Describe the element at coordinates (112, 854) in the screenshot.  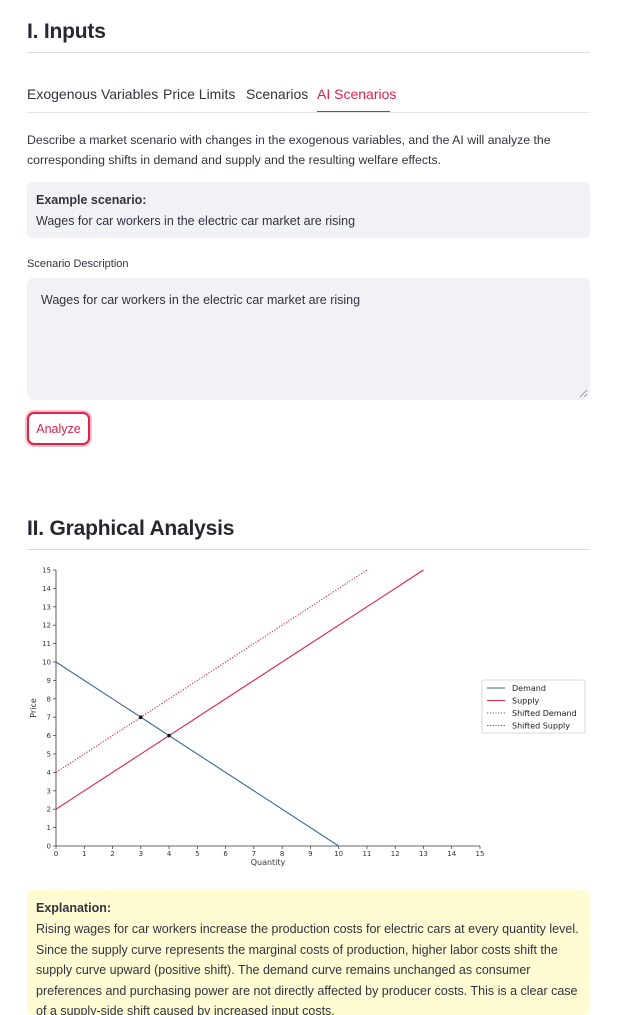
I see `x-tick-label: 2` at that location.